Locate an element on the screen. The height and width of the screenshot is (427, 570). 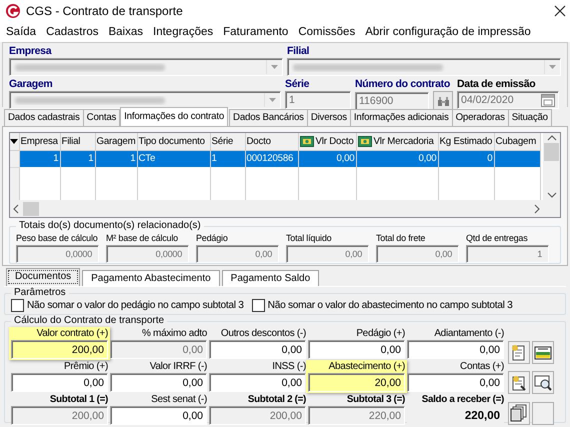
binoculars-icon is located at coordinates (443, 101).